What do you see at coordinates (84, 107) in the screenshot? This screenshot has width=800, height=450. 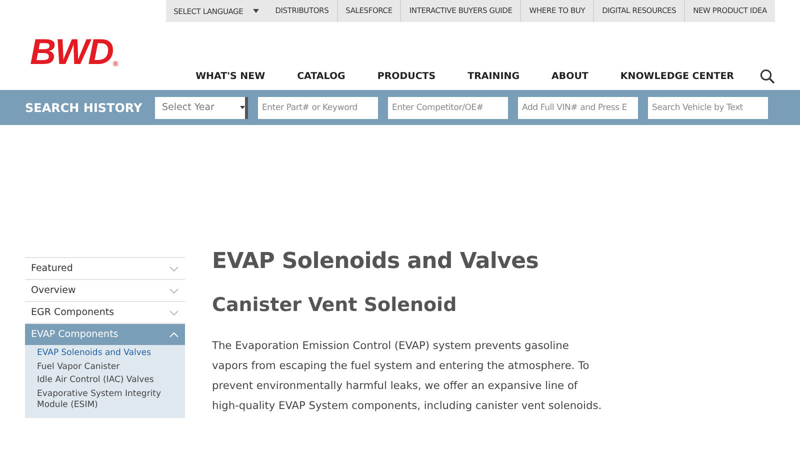 I see `search-history-title: SEARCH HISTORY` at bounding box center [84, 107].